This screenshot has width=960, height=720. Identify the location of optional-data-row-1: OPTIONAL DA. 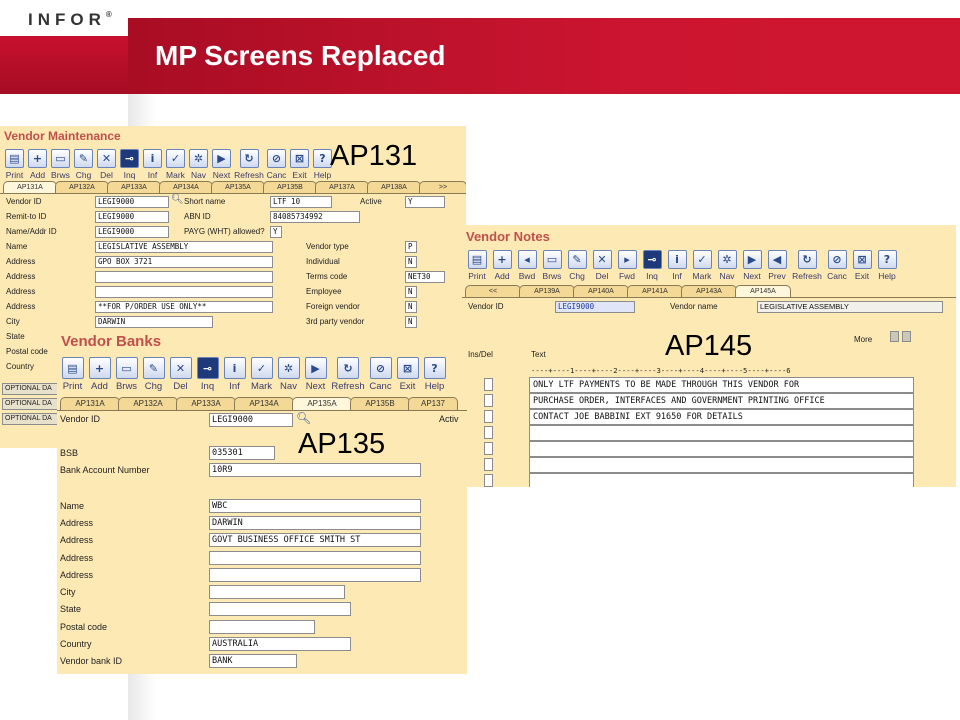
(30, 389).